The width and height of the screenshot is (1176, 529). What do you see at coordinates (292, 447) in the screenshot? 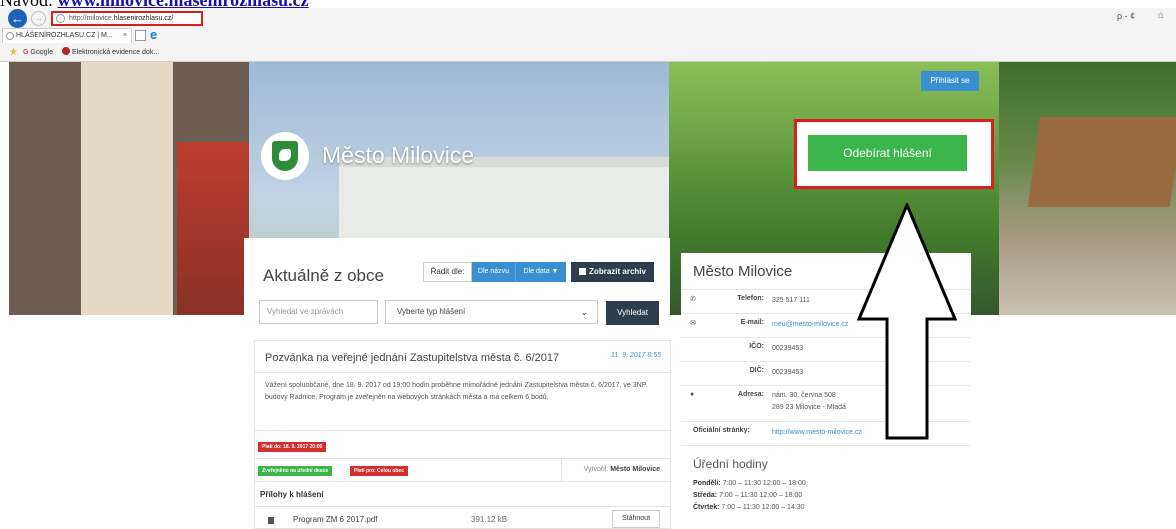
I see `valid-until-badge: Platí do: 18. 9. 2017 20:00` at bounding box center [292, 447].